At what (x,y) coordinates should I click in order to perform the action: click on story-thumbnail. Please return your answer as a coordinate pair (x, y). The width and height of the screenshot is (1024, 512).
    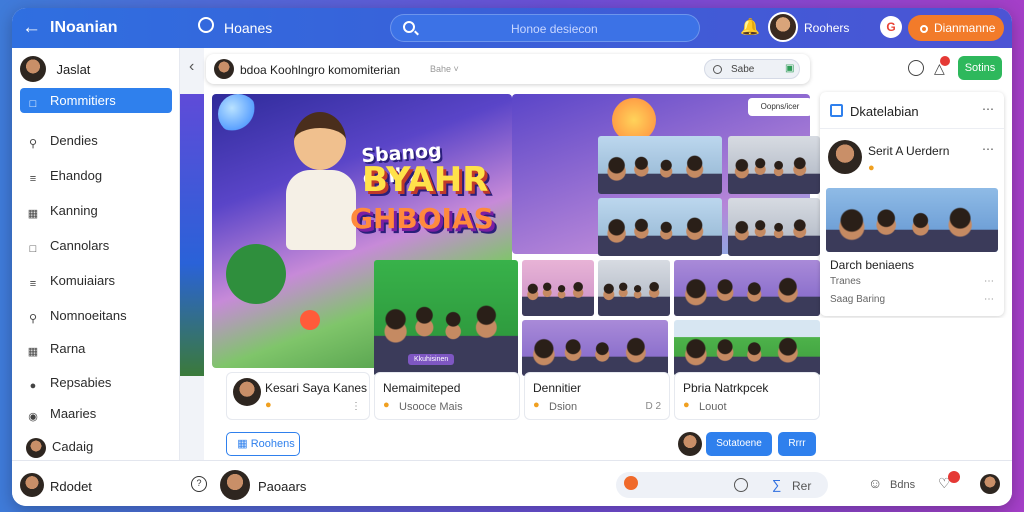
    Looking at the image, I should click on (192, 235).